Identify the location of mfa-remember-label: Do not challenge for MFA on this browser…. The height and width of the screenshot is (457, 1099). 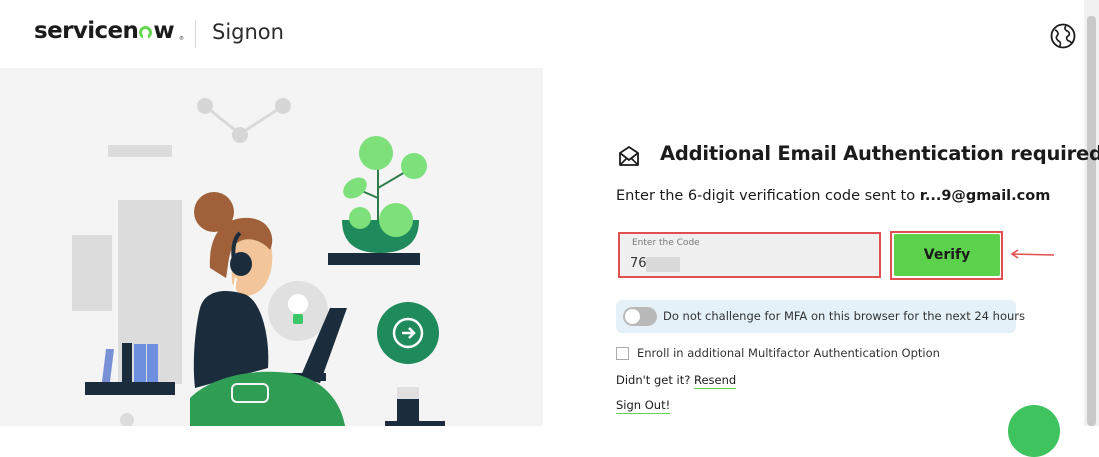
(844, 316).